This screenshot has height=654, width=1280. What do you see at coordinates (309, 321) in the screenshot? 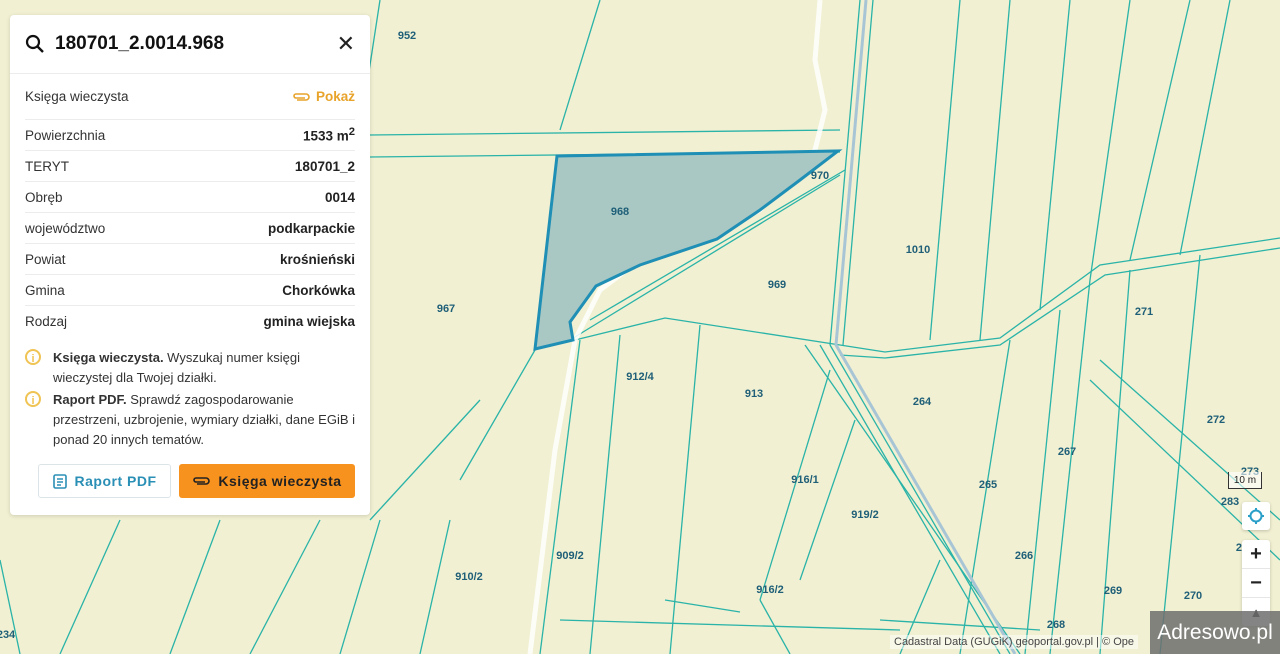
I see `detail-value: gmina wiejska` at bounding box center [309, 321].